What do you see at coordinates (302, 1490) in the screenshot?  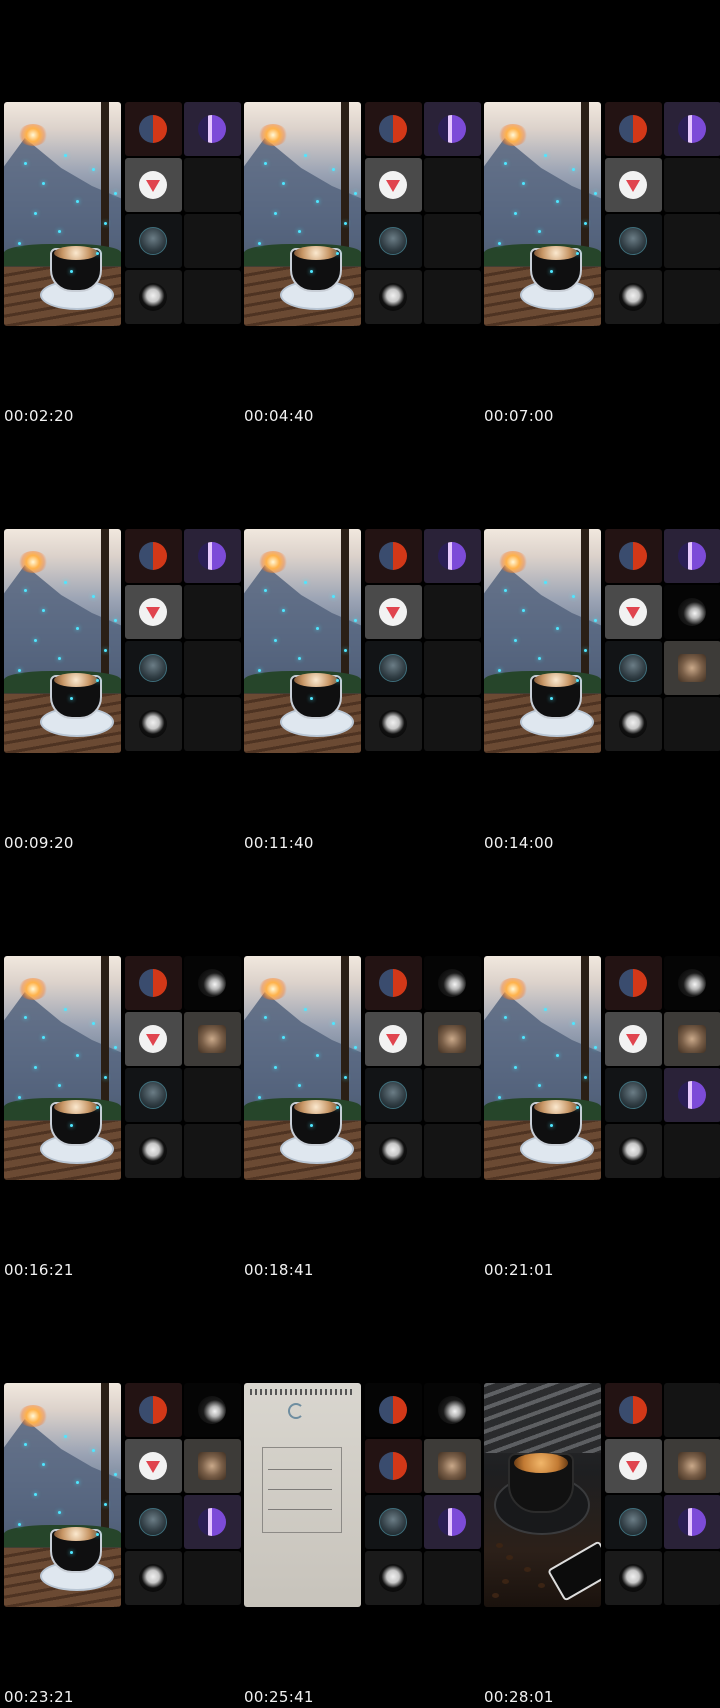 I see `handwritten-box` at bounding box center [302, 1490].